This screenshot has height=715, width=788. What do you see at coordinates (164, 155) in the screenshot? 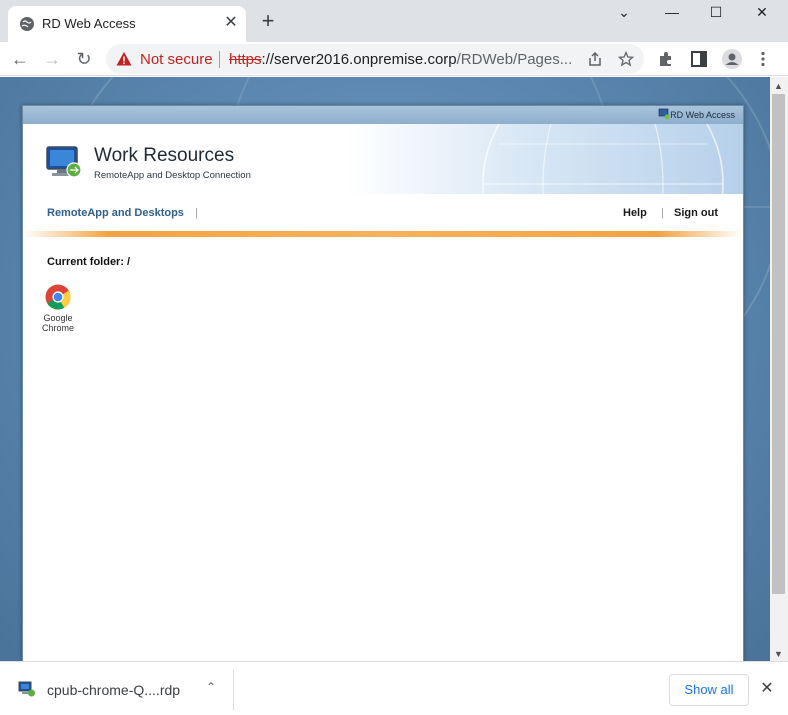
I see `page-title: Work Resources` at bounding box center [164, 155].